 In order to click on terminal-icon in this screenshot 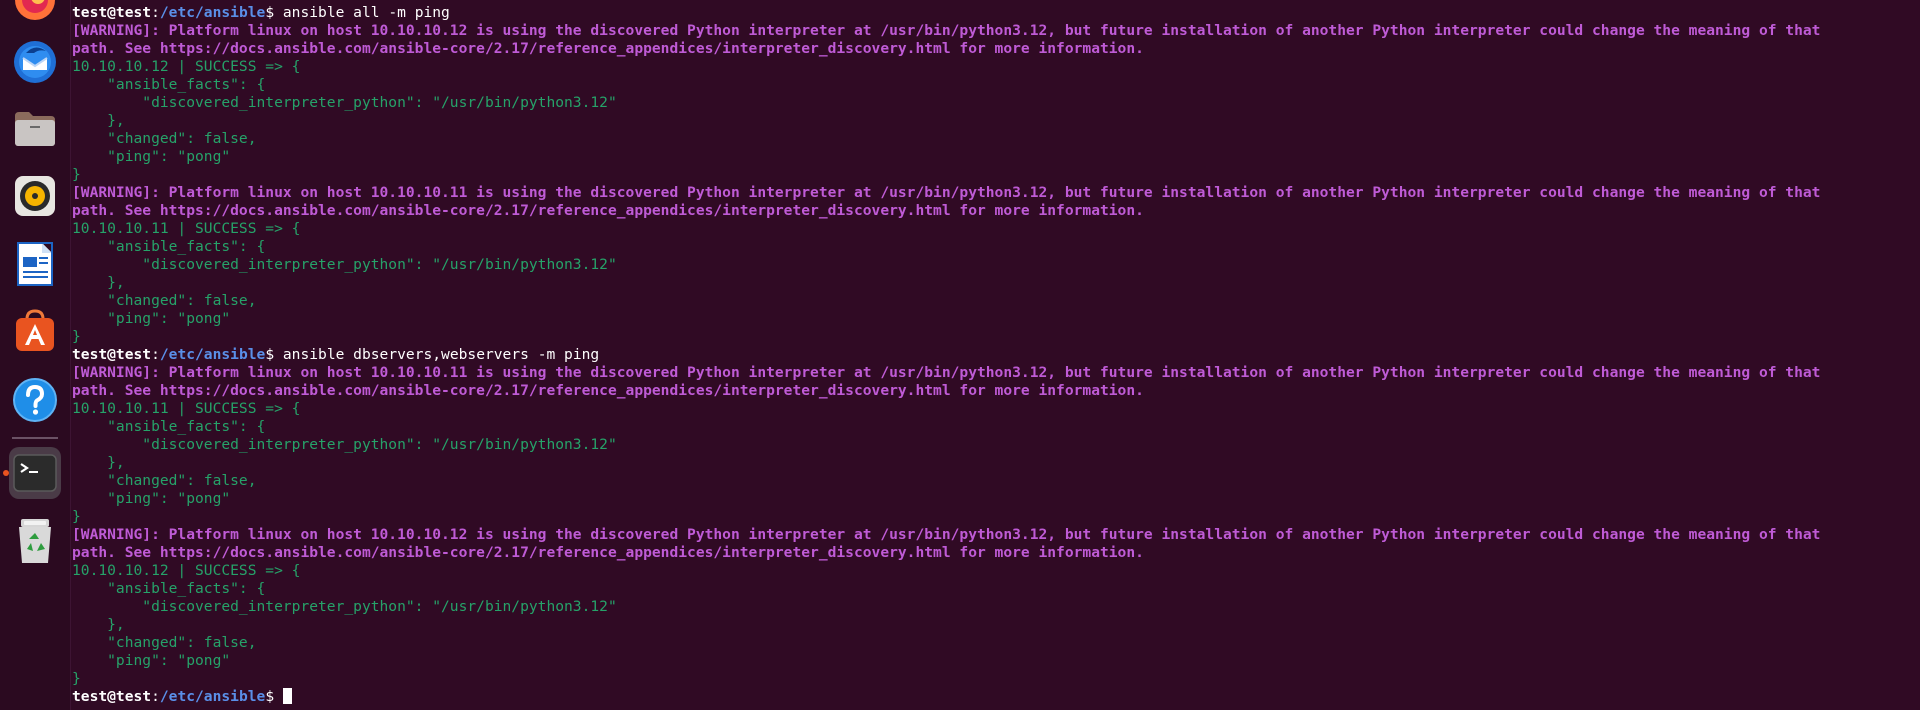, I will do `click(35, 473)`.